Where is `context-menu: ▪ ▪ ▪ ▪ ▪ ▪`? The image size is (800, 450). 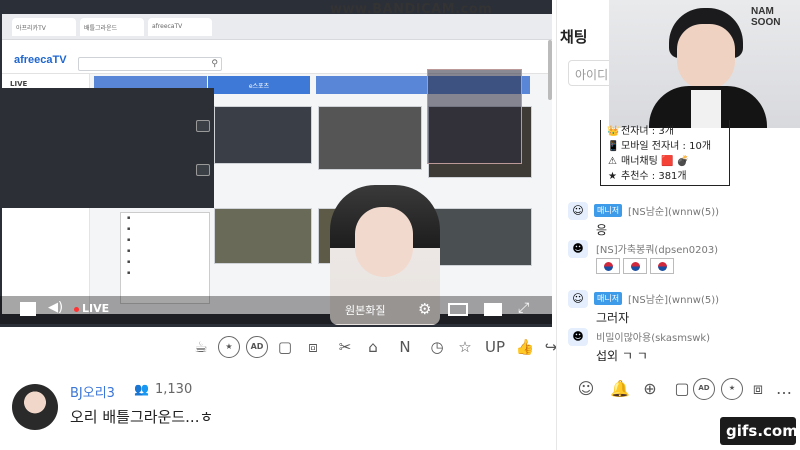
context-menu: ▪ ▪ ▪ ▪ ▪ ▪ is located at coordinates (165, 258).